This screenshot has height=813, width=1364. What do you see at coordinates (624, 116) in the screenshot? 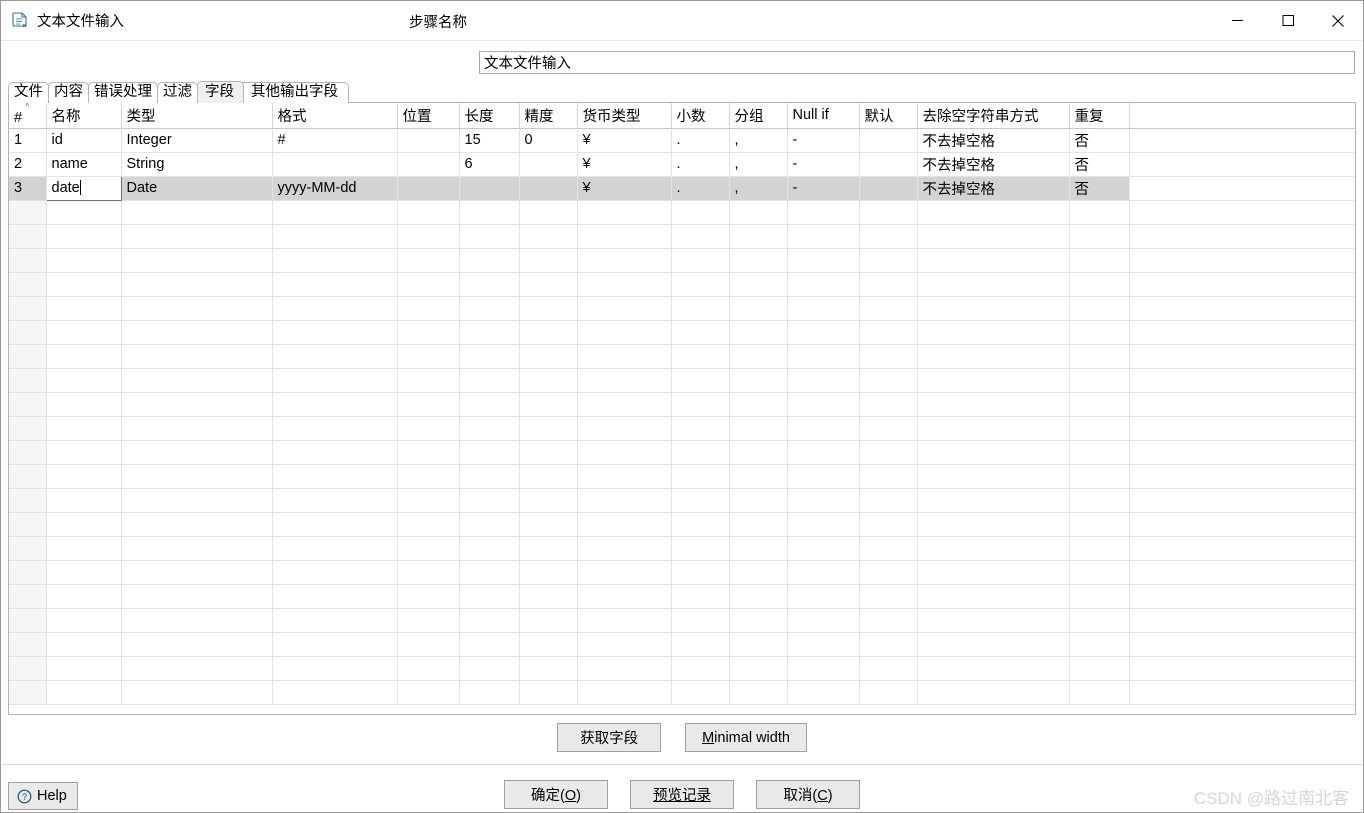
I see `column-header-currency: 货币类型` at bounding box center [624, 116].